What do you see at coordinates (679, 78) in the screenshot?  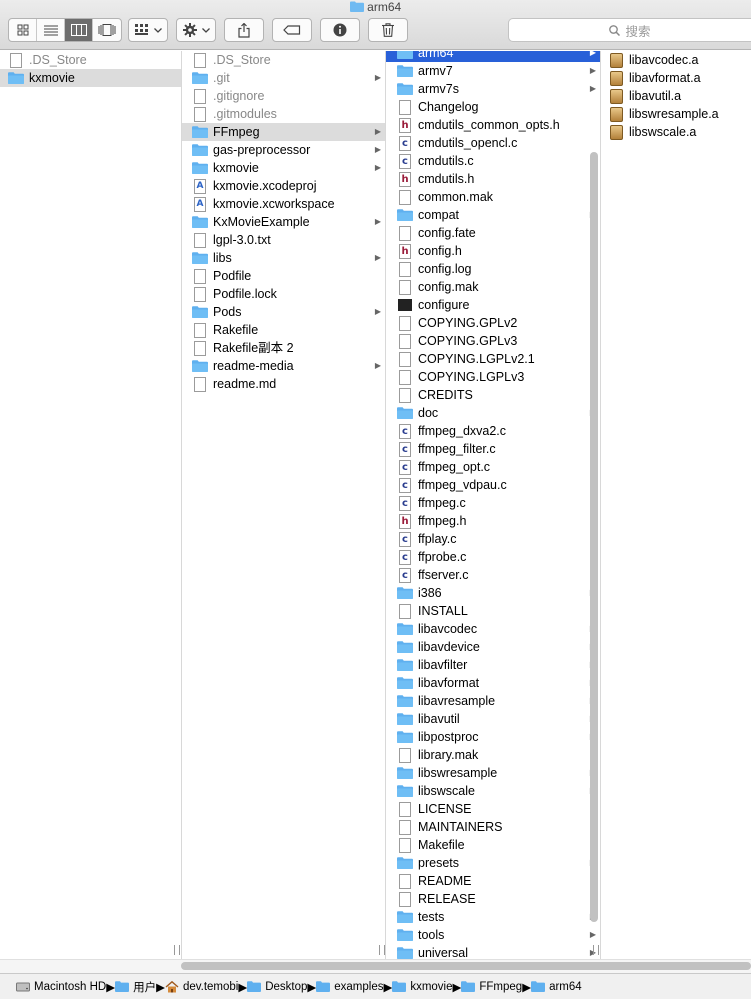 I see `file-row: libavformat.a` at bounding box center [679, 78].